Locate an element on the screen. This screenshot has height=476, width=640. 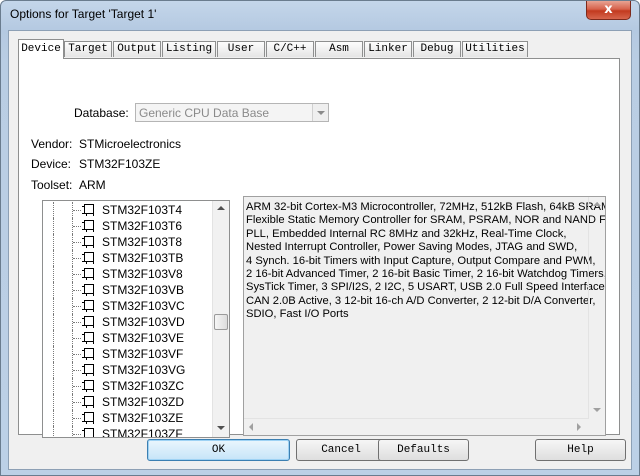
tab-listing: Listing is located at coordinates (189, 49).